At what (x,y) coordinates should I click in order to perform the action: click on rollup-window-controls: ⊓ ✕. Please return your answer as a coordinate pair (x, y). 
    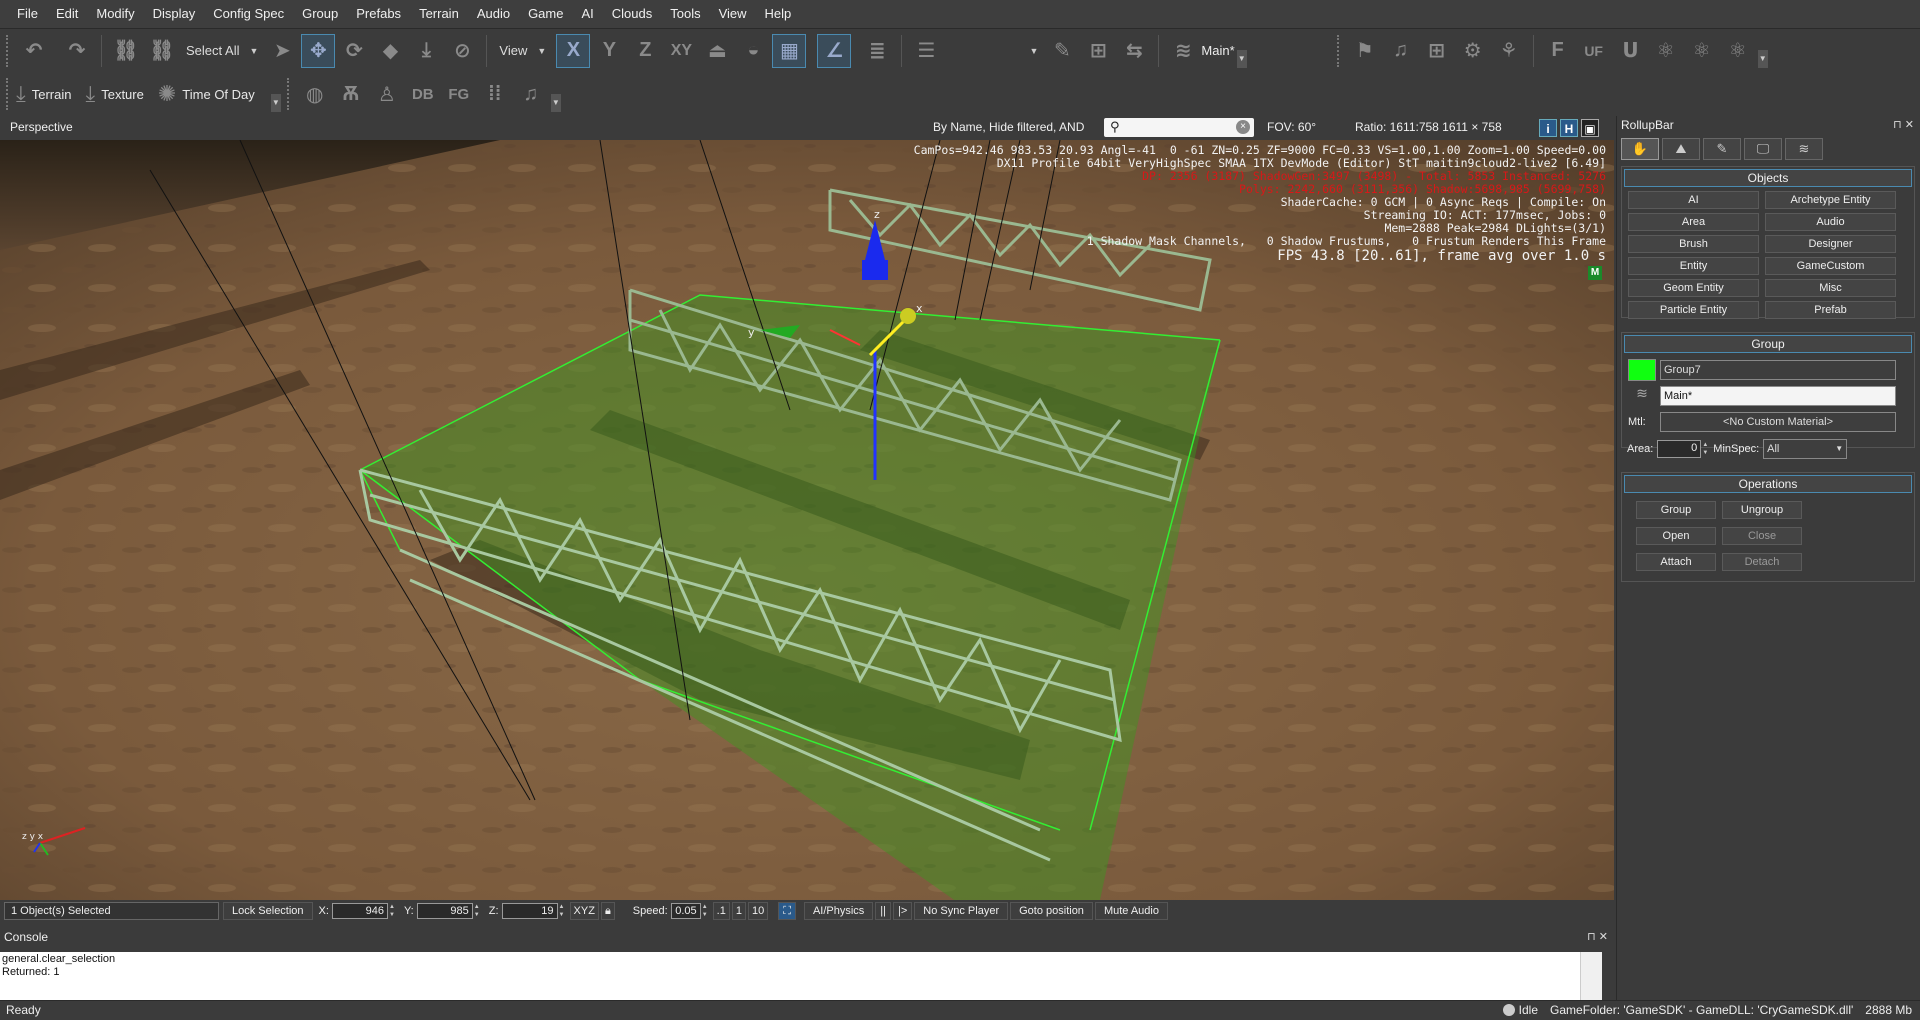
    Looking at the image, I should click on (1903, 124).